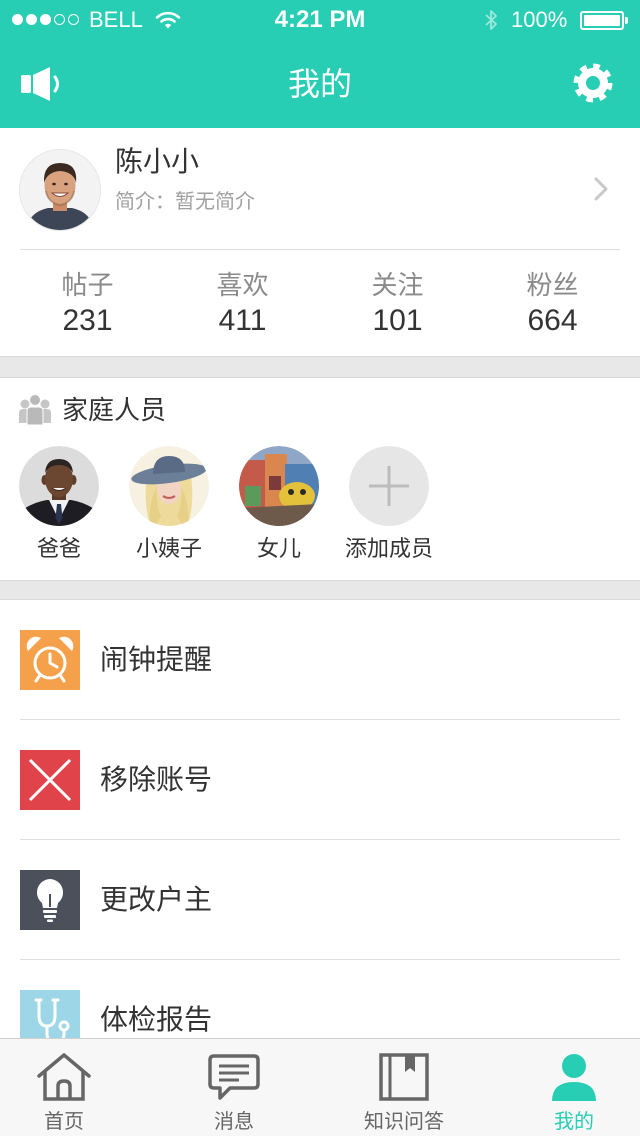  Describe the element at coordinates (552, 320) in the screenshot. I see `stat-value: 664` at that location.